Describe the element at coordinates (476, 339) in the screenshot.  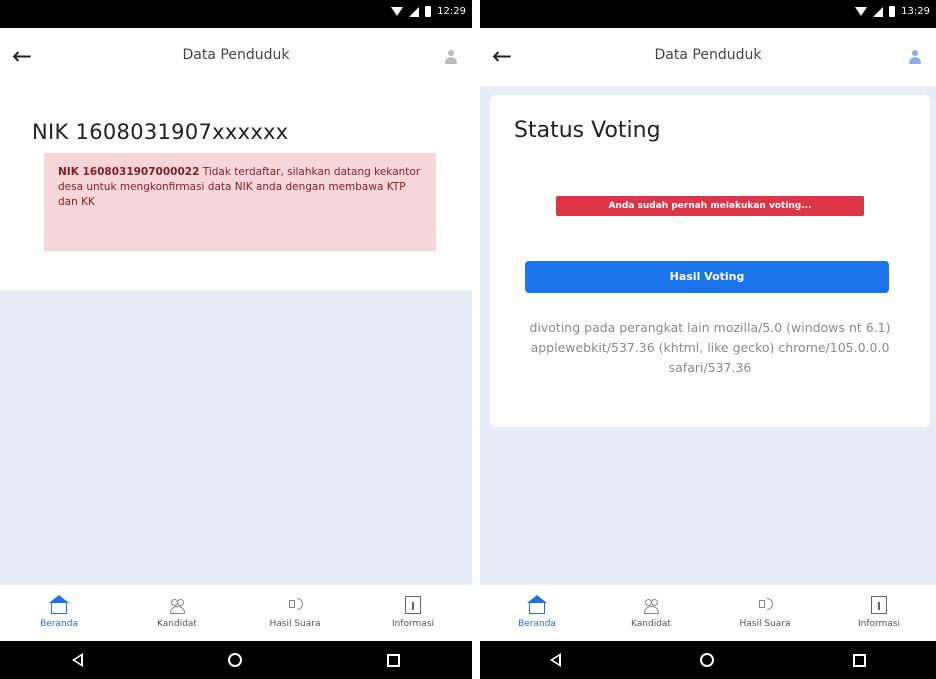
I see `screen-divider` at that location.